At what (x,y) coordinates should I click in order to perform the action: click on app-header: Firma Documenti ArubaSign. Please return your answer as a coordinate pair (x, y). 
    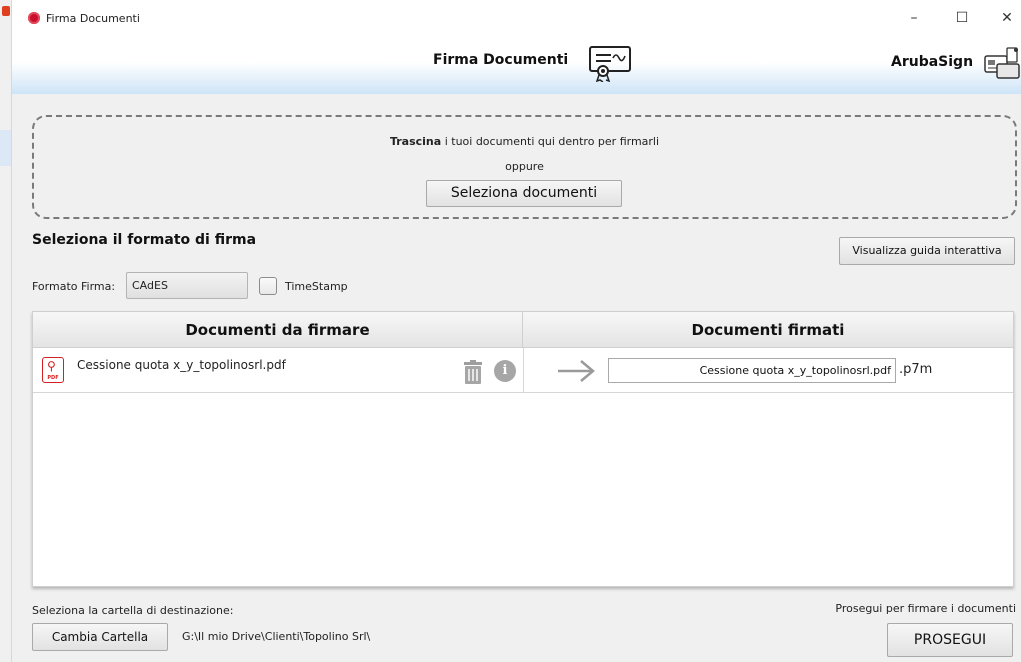
    Looking at the image, I should click on (516, 65).